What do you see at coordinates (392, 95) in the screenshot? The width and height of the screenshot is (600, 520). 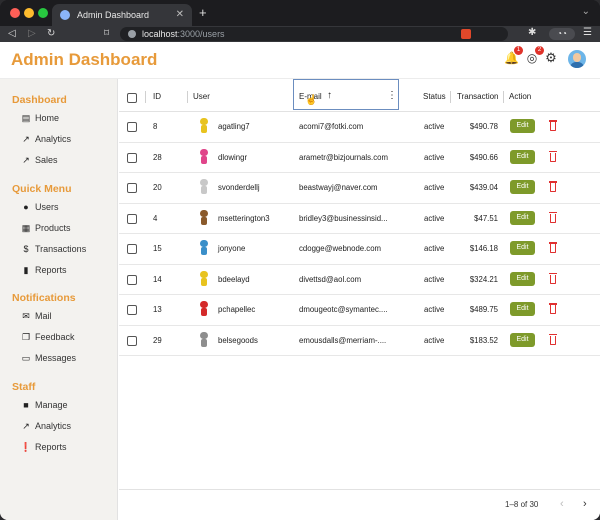 I see `column-menu-icon: ⋮` at bounding box center [392, 95].